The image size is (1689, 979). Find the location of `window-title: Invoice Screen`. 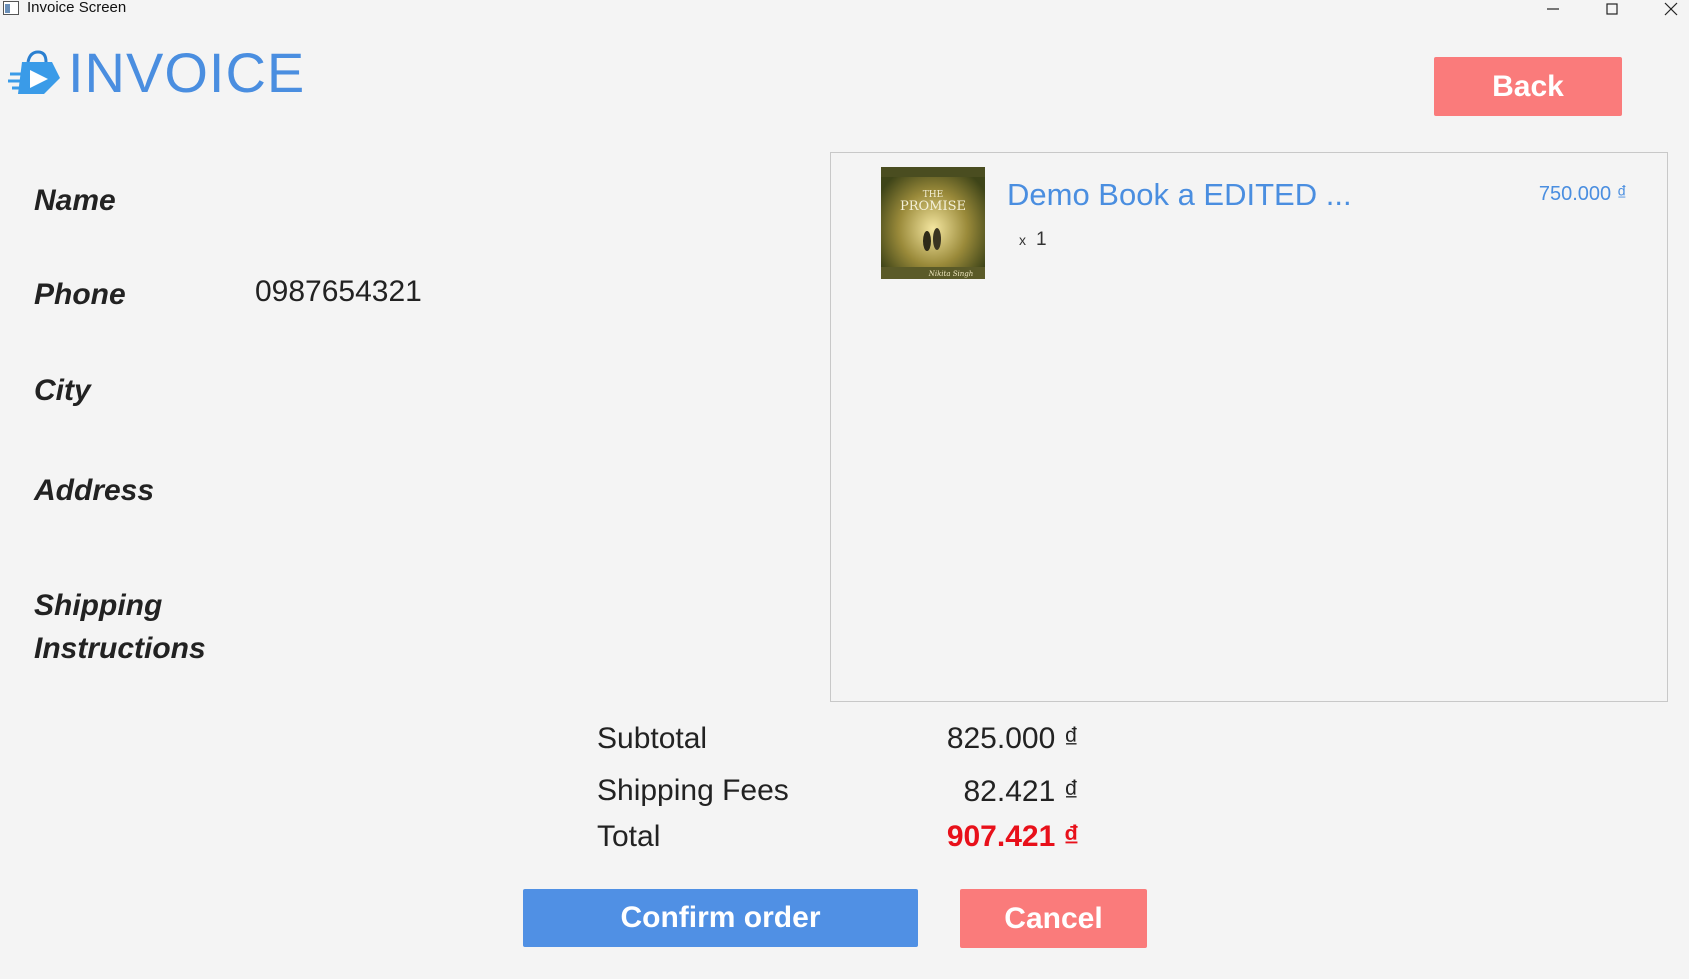

window-title: Invoice Screen is located at coordinates (77, 8).